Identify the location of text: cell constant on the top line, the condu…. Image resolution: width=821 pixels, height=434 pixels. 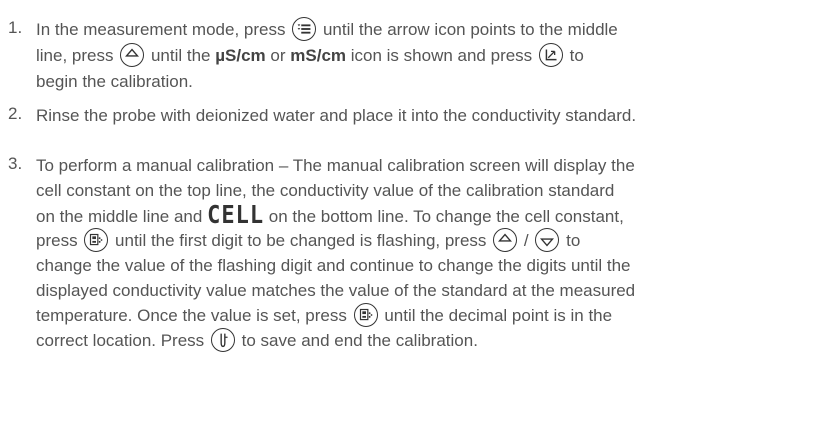
(325, 190).